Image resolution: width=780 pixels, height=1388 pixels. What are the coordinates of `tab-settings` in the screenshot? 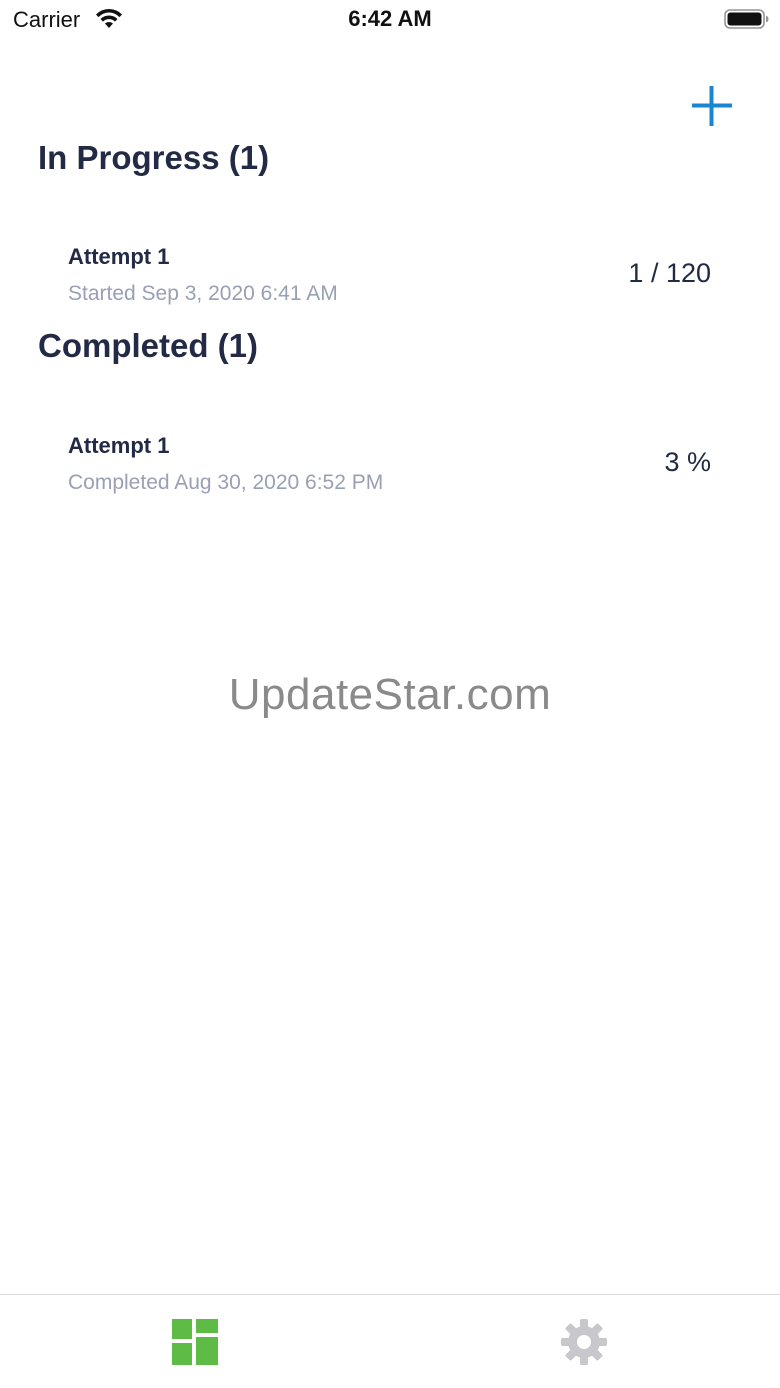 It's located at (585, 1341).